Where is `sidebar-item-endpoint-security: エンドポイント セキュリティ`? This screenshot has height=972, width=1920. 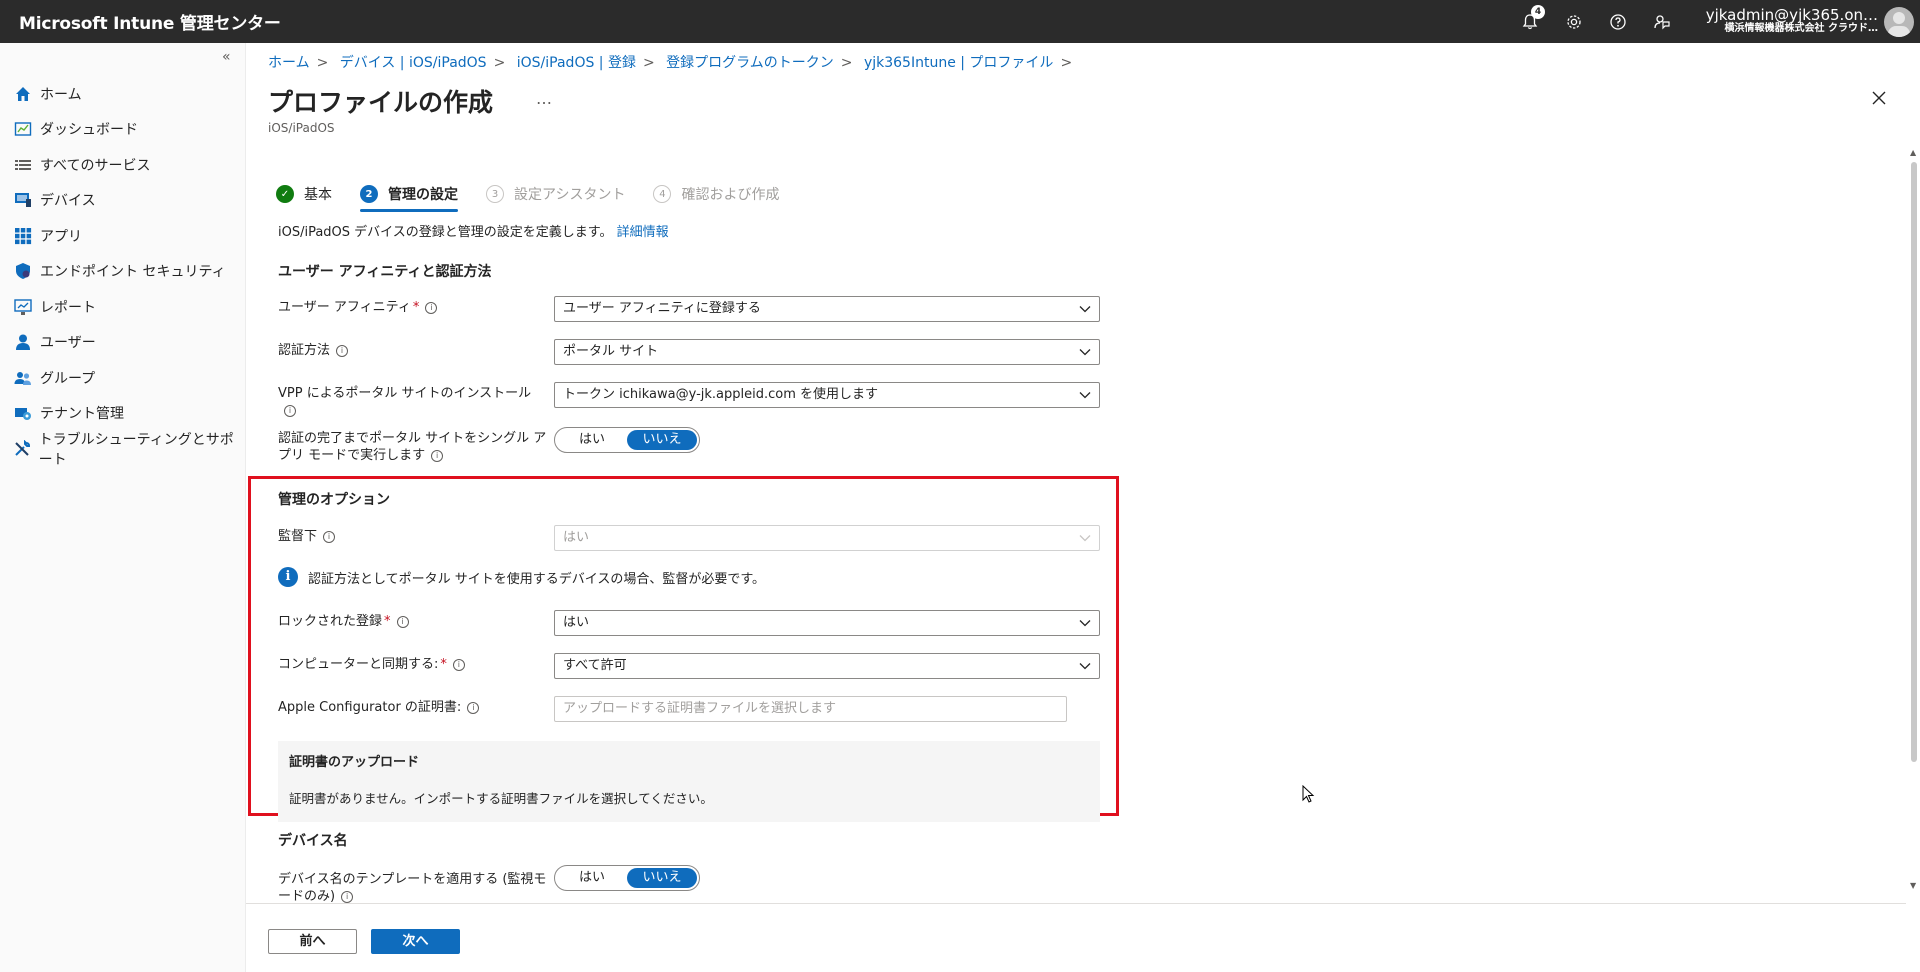
sidebar-item-endpoint-security: エンドポイント セキュリティ is located at coordinates (123, 272).